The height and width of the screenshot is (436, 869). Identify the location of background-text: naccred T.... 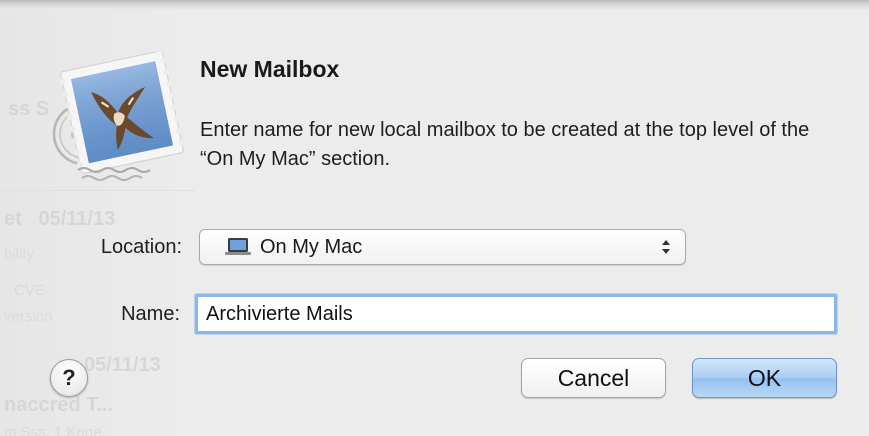
(58, 405).